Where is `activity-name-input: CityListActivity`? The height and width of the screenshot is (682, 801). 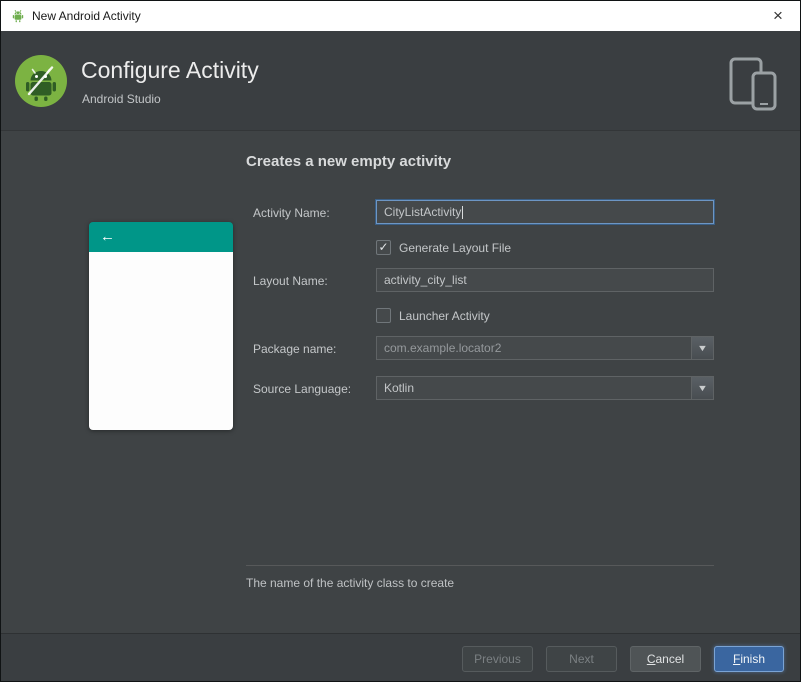
activity-name-input: CityListActivity is located at coordinates (545, 212).